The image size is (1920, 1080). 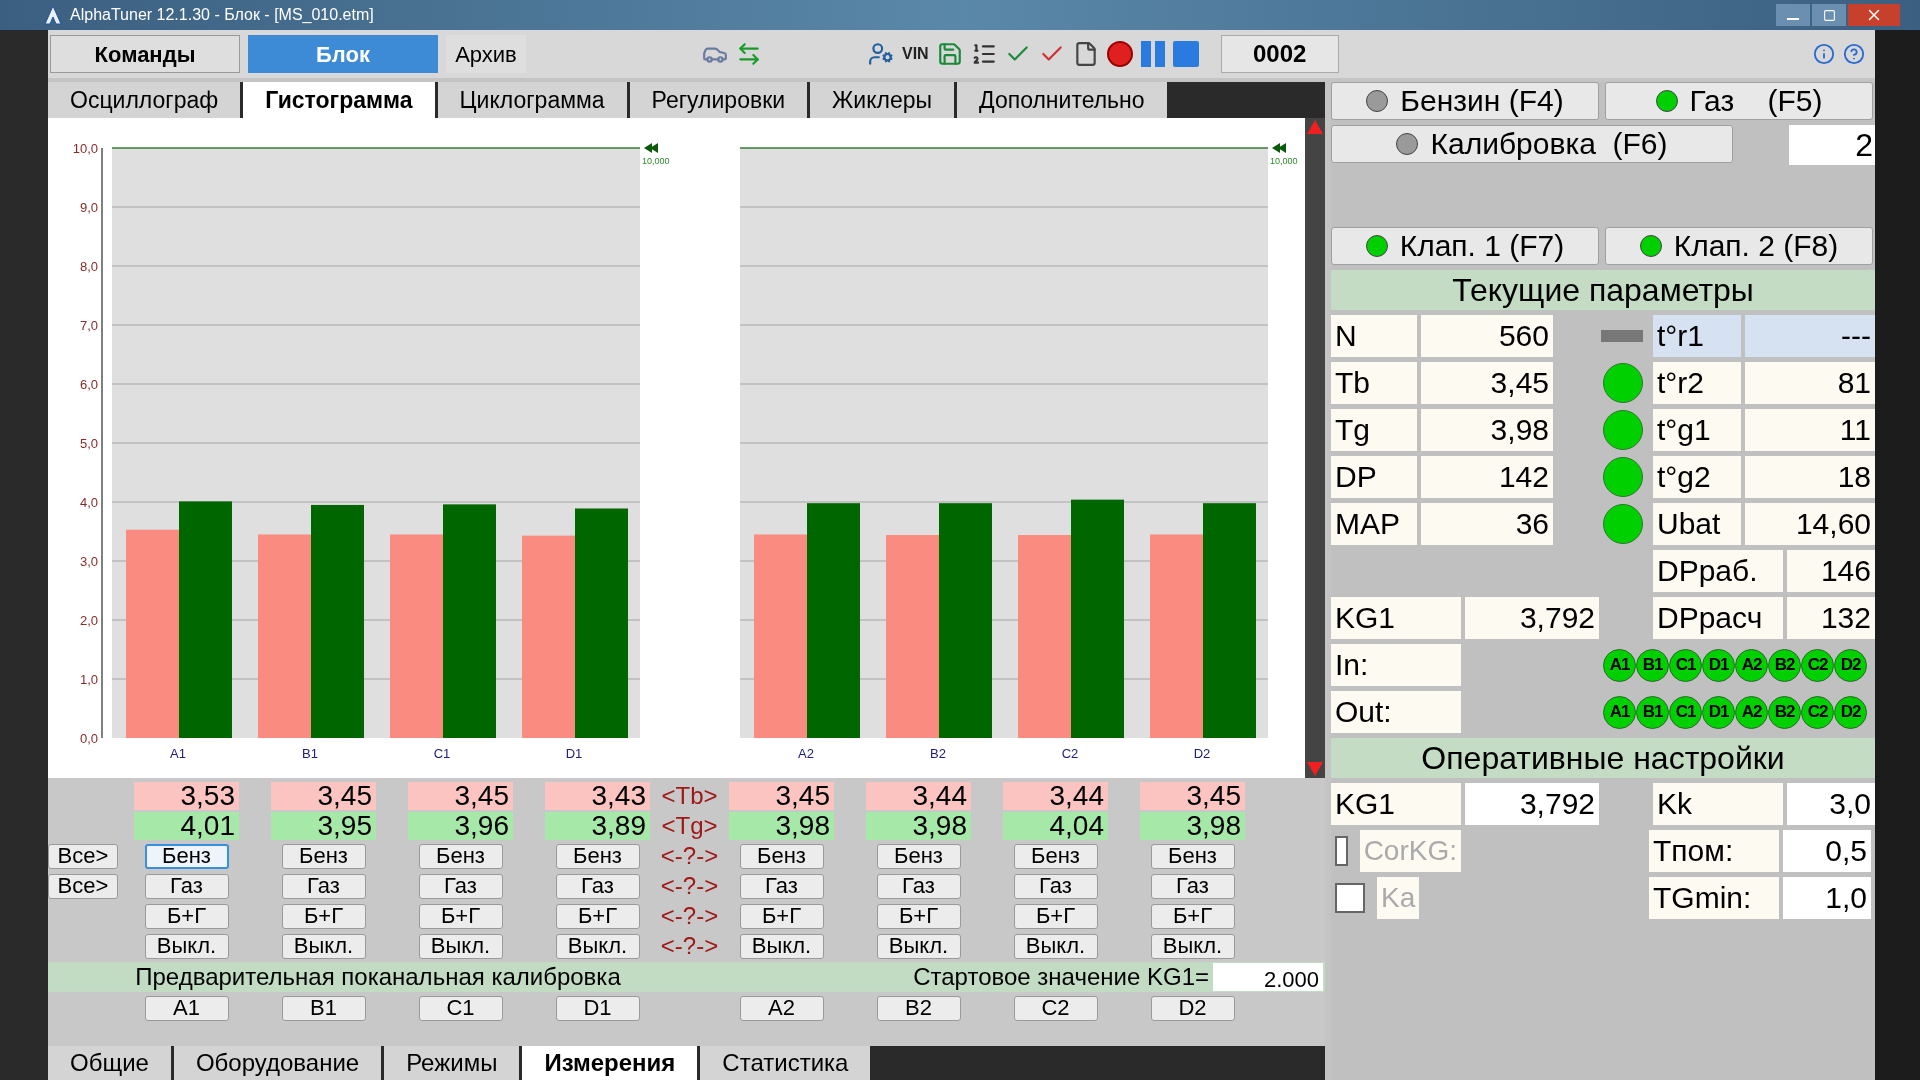 I want to click on y-tick-label: 2,0, so click(x=88, y=620).